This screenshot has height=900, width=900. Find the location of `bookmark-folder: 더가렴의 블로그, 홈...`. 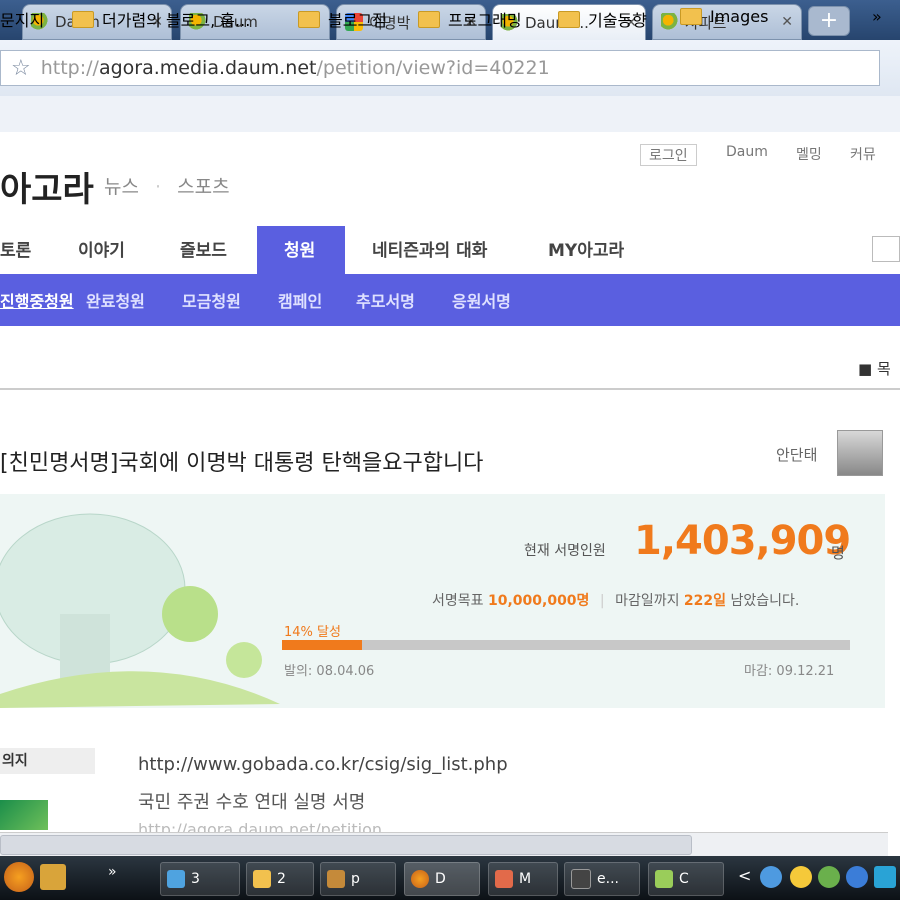

bookmark-folder: 더가렴의 블로그, 홈... is located at coordinates (161, 19).